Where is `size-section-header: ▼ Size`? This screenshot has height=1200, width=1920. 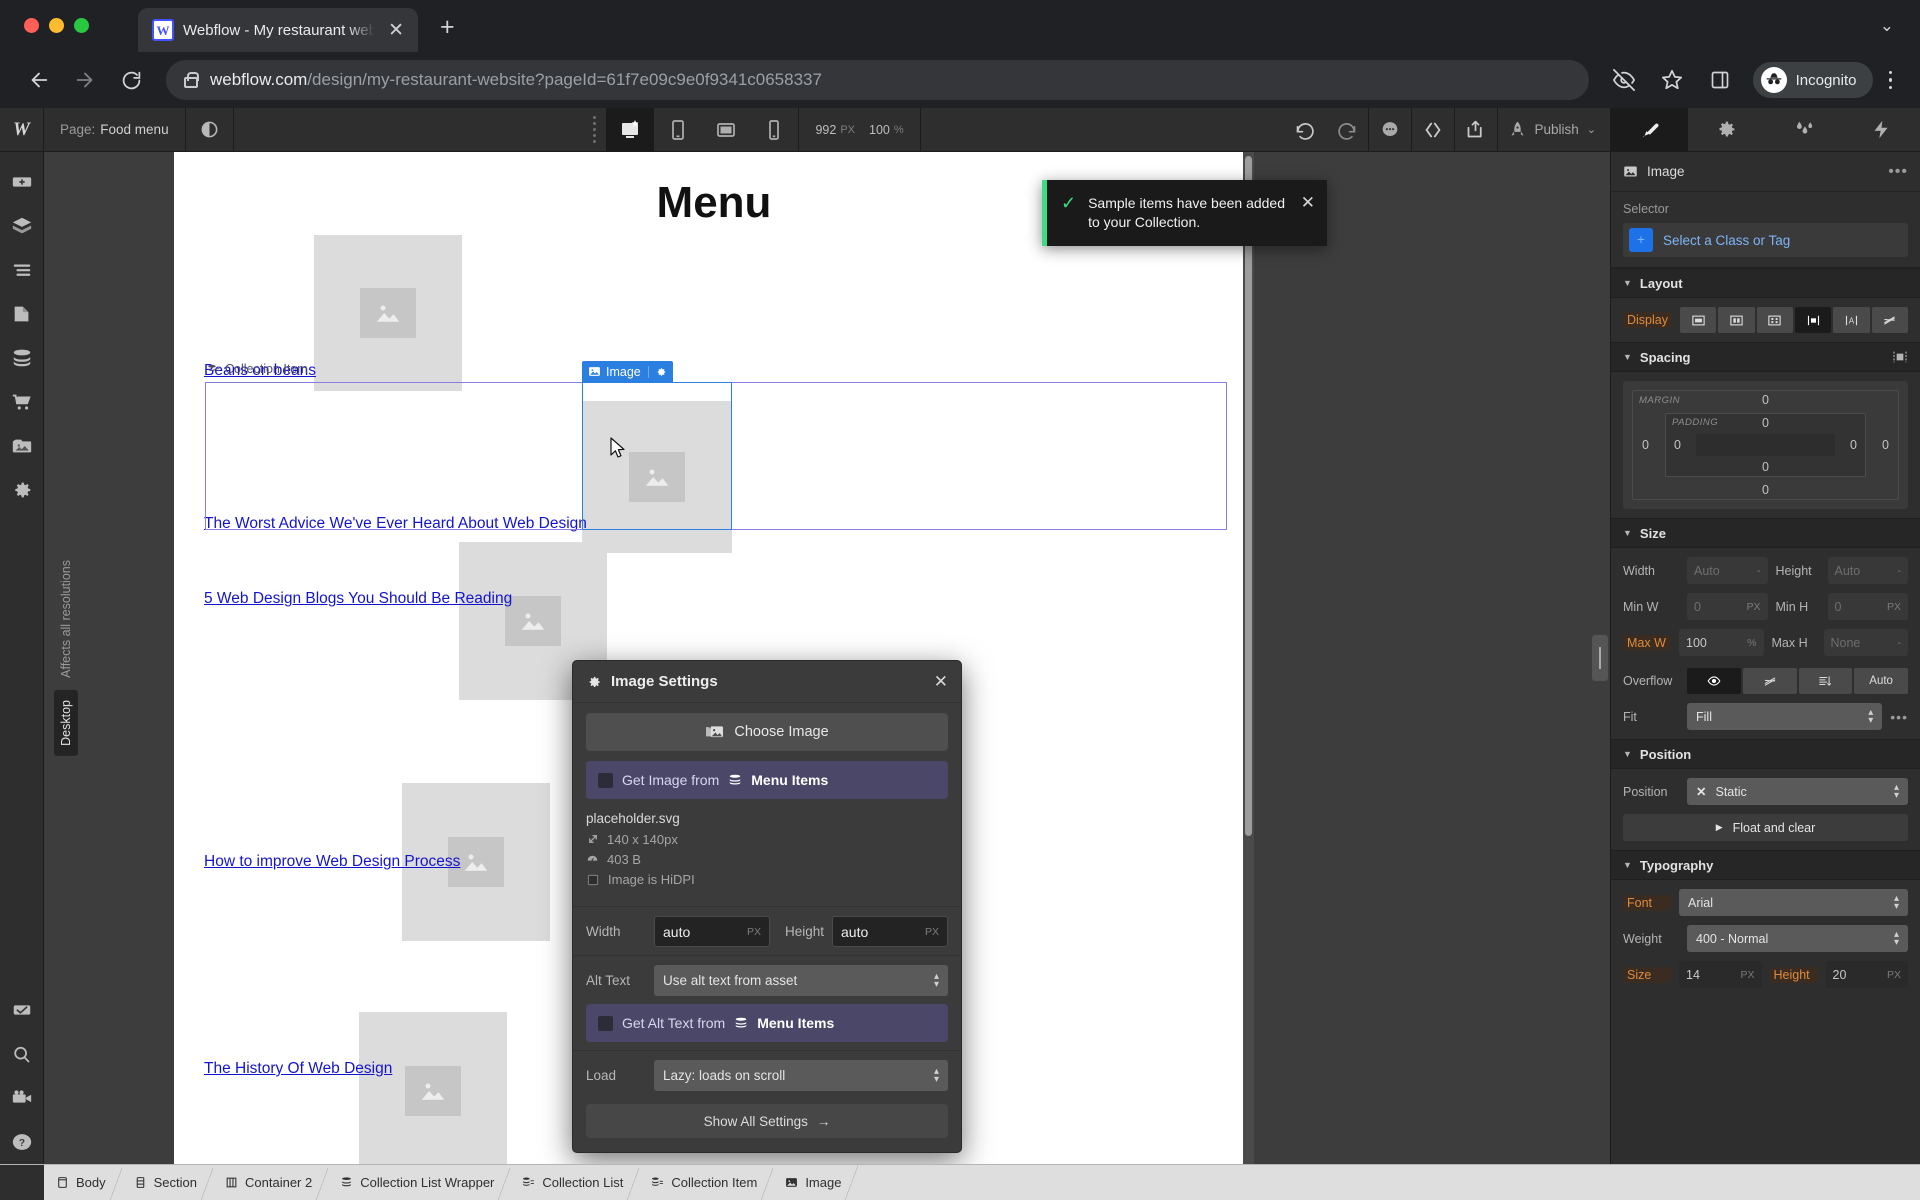 size-section-header: ▼ Size is located at coordinates (1765, 533).